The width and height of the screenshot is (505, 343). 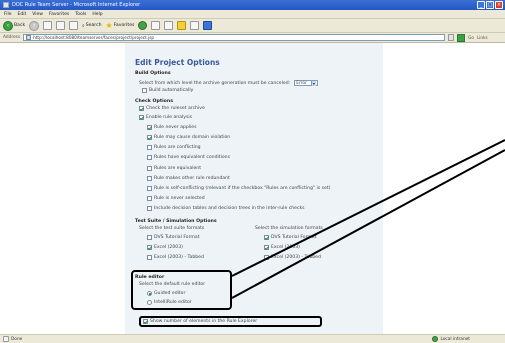 I want to click on status-bar: Done Local intranet, so click(x=252, y=338).